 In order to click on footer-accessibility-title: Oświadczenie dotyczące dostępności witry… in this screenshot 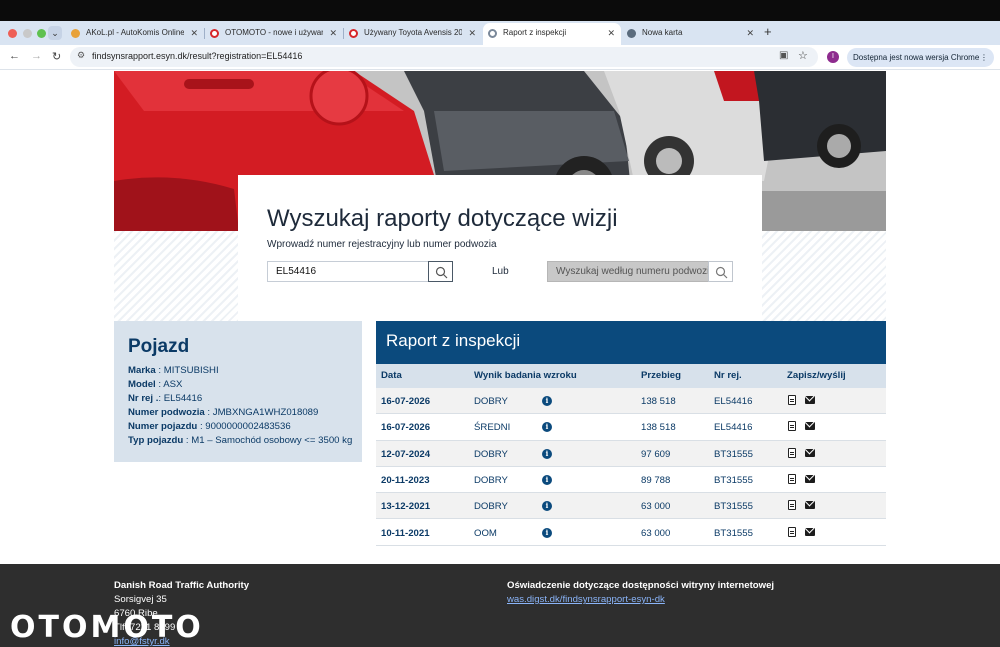, I will do `click(641, 585)`.